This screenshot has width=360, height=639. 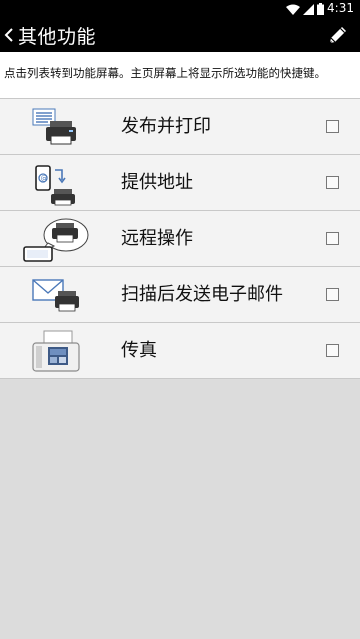 I want to click on list-item-scan-to-email: 扫描后发送电子邮件, so click(x=180, y=295).